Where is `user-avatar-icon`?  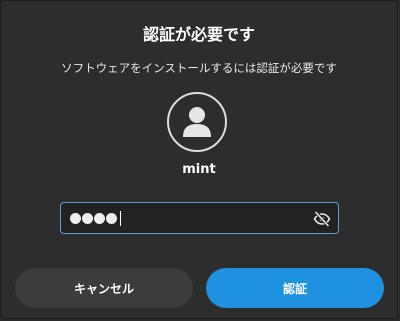 user-avatar-icon is located at coordinates (197, 122).